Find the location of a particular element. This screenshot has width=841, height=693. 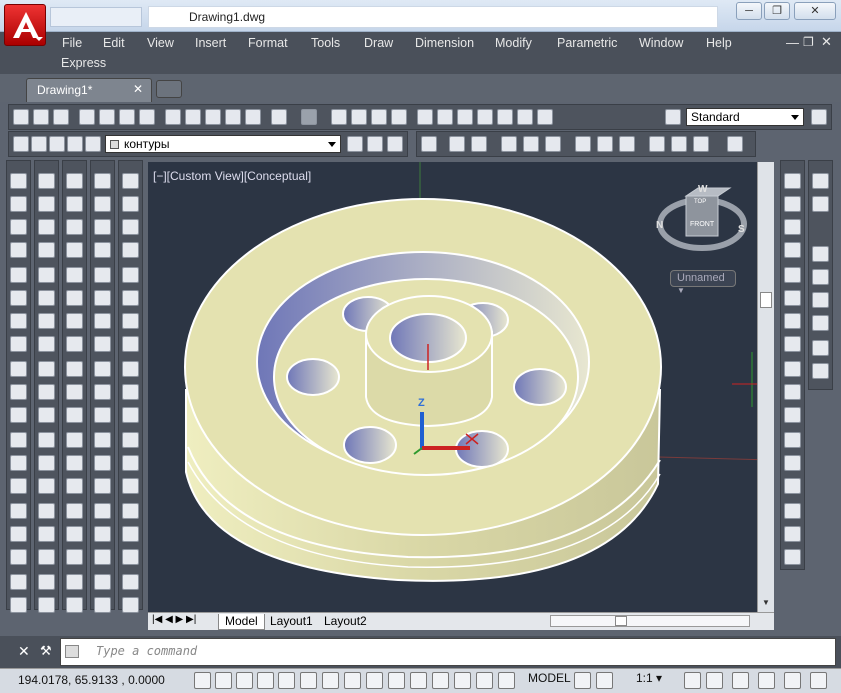

ellipse-arc-icon is located at coordinates (18, 415).